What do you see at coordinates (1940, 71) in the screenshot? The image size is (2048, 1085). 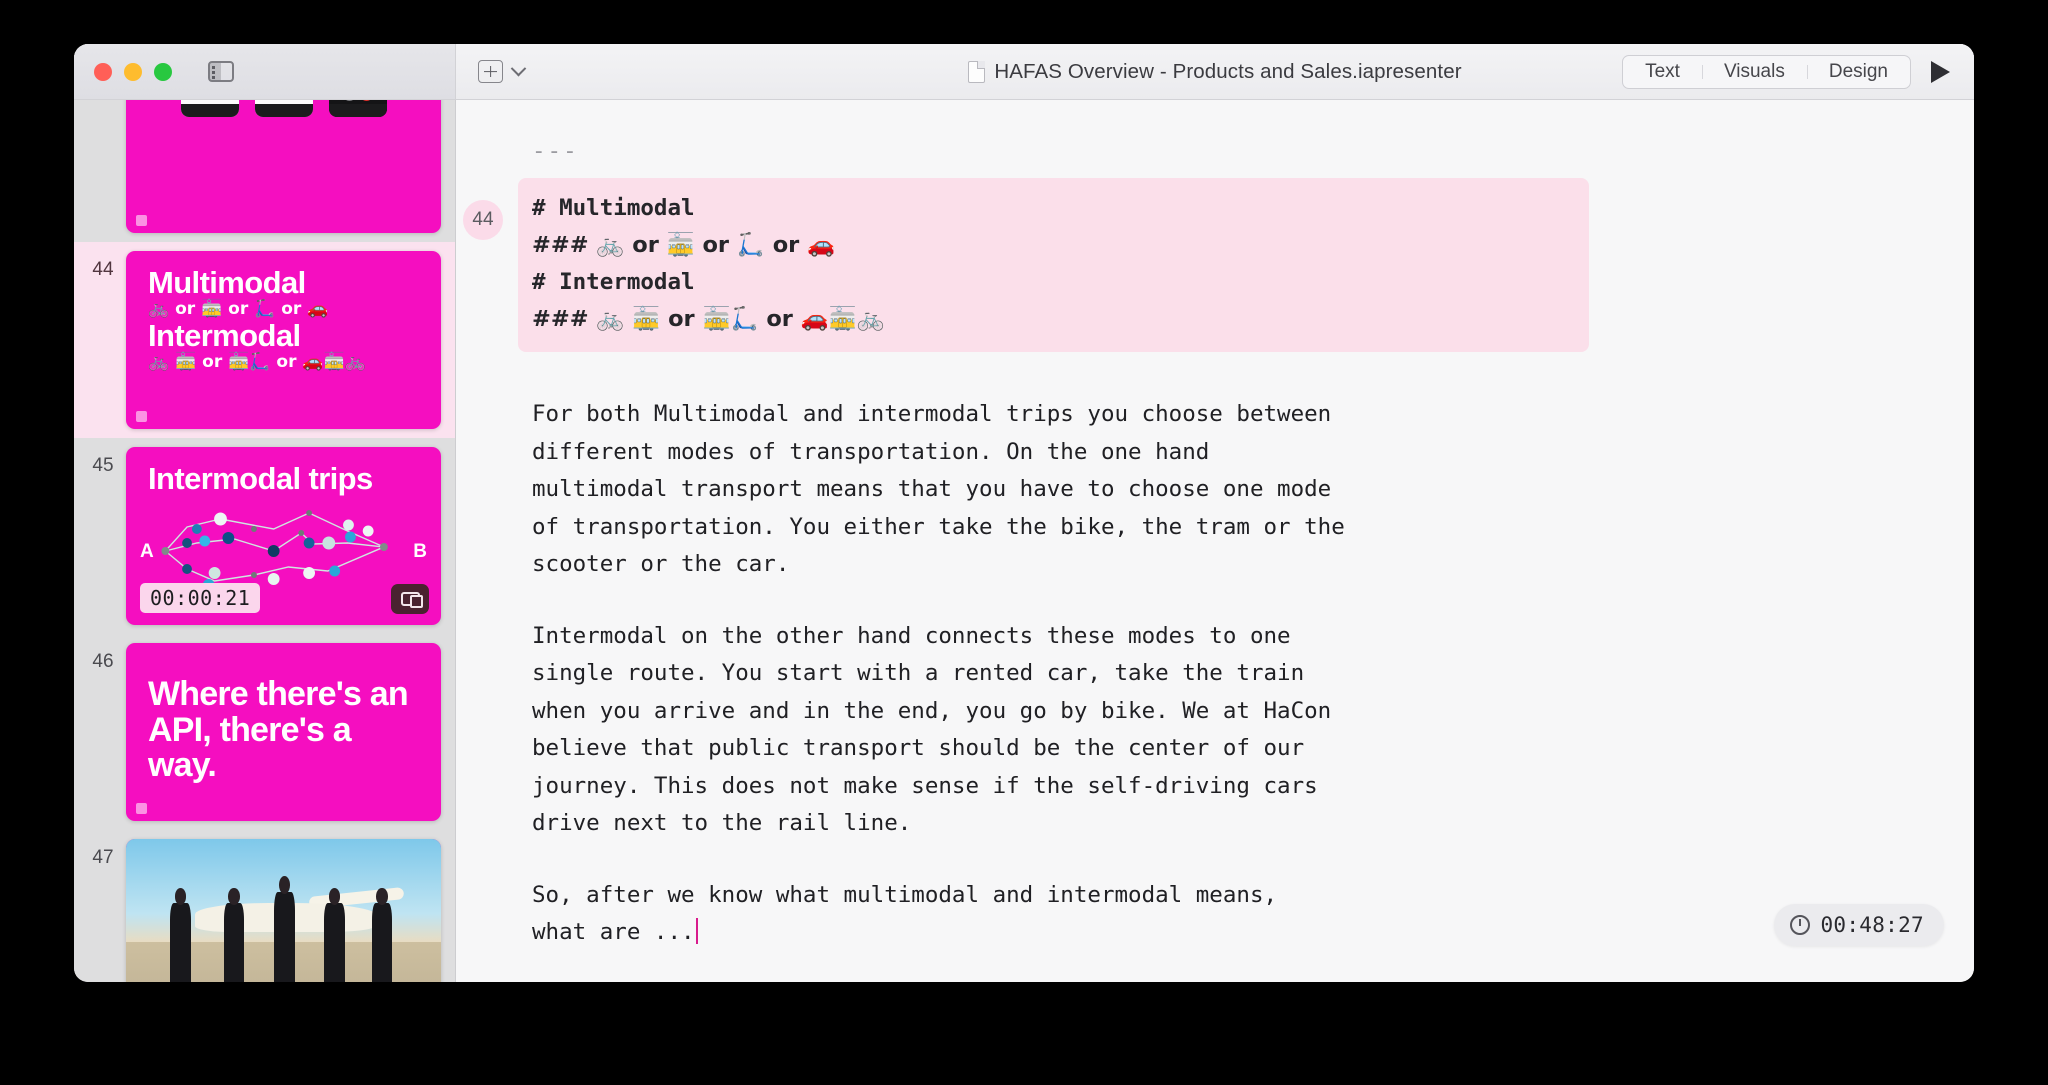 I see `play-presentation-icon` at bounding box center [1940, 71].